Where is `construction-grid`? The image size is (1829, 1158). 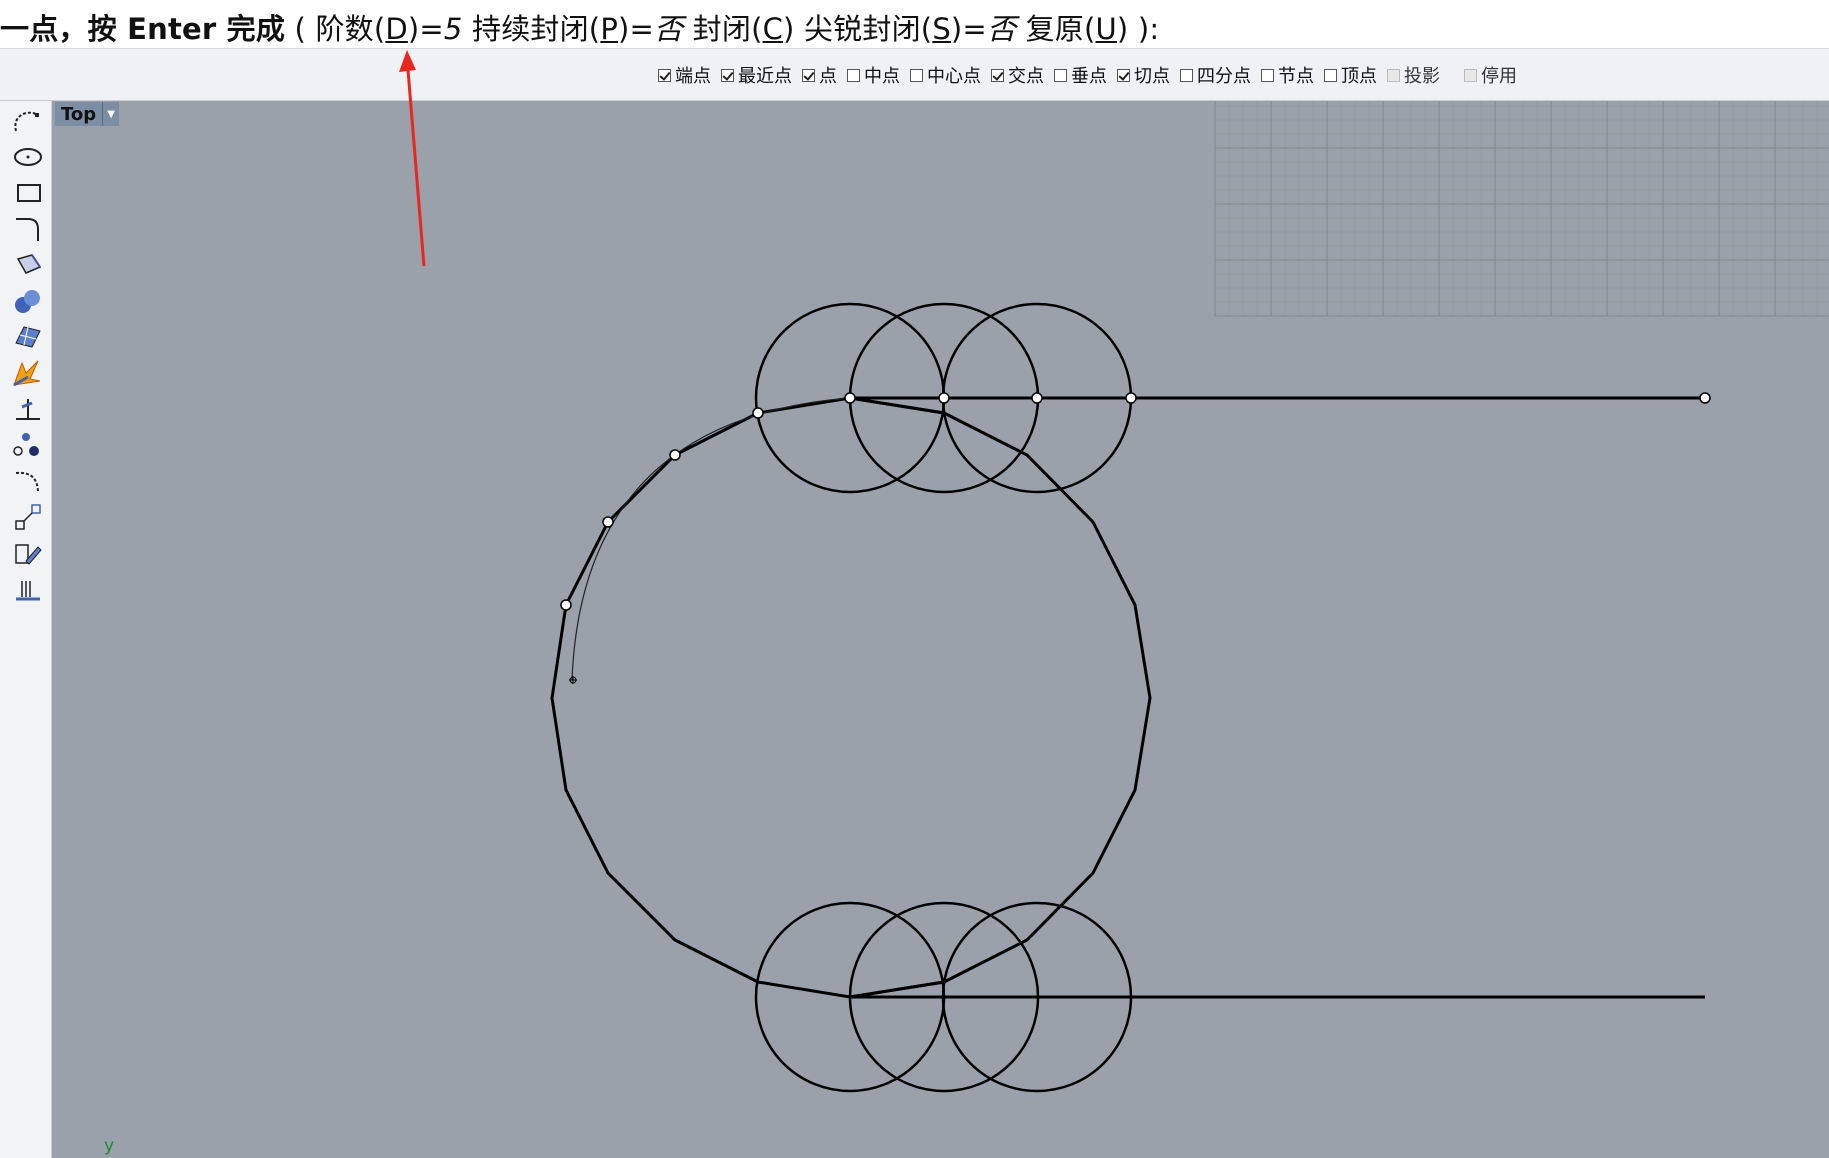
construction-grid is located at coordinates (1521, 209).